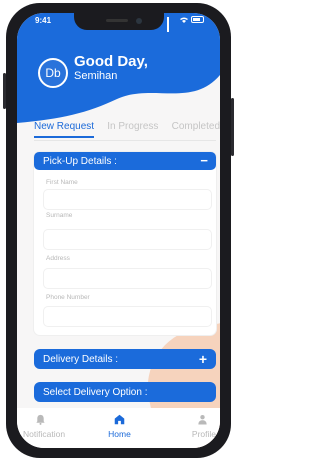 The image size is (320, 462). What do you see at coordinates (127, 239) in the screenshot?
I see `surname-input` at bounding box center [127, 239].